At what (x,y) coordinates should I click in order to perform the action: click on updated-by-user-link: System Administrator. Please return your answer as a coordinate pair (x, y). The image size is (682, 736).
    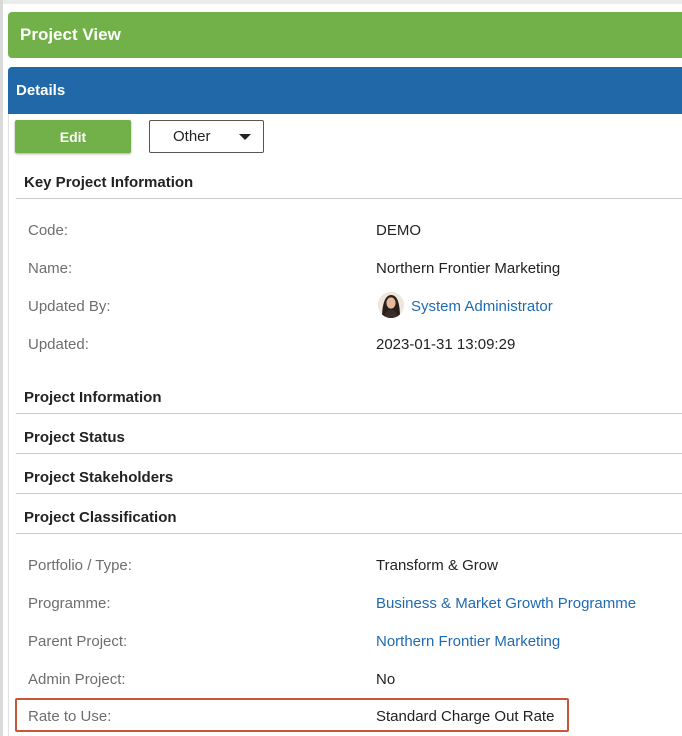
    Looking at the image, I should click on (482, 306).